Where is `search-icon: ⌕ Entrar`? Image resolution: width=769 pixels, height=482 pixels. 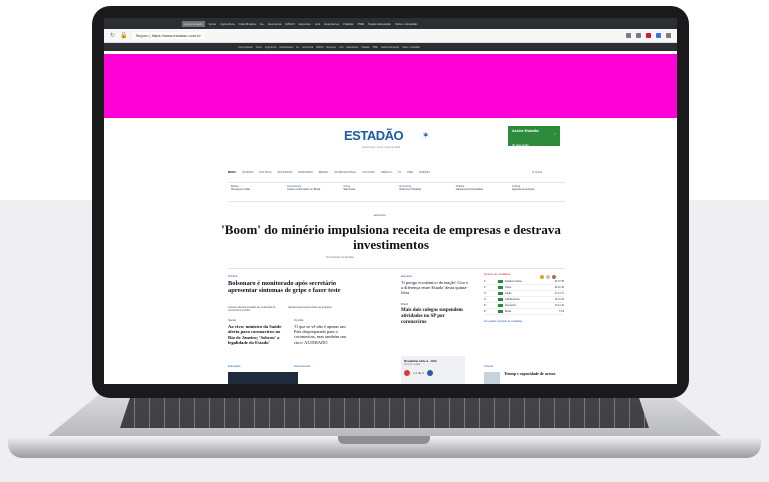 search-icon: ⌕ Entrar is located at coordinates (537, 171).